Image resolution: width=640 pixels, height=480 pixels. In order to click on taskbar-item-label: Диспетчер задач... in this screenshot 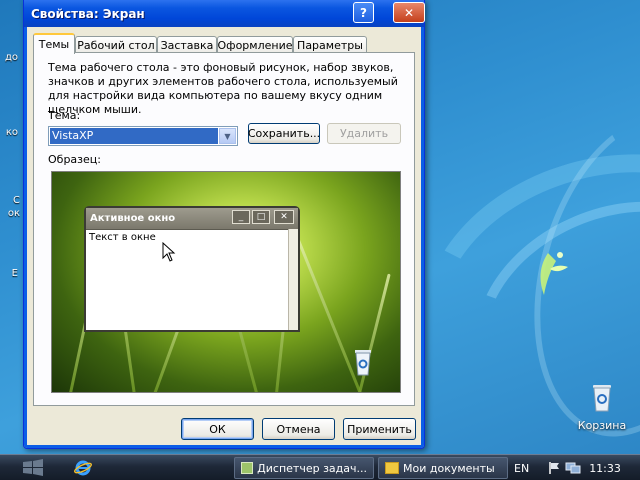, I will do `click(312, 468)`.